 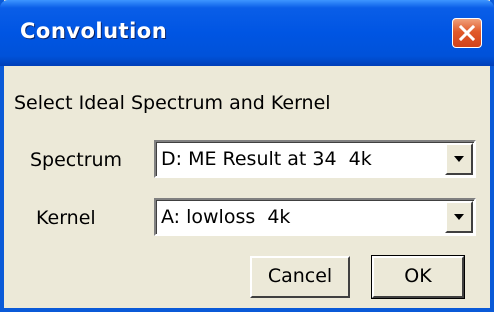 I want to click on cancel-button: Cancel, so click(x=300, y=277).